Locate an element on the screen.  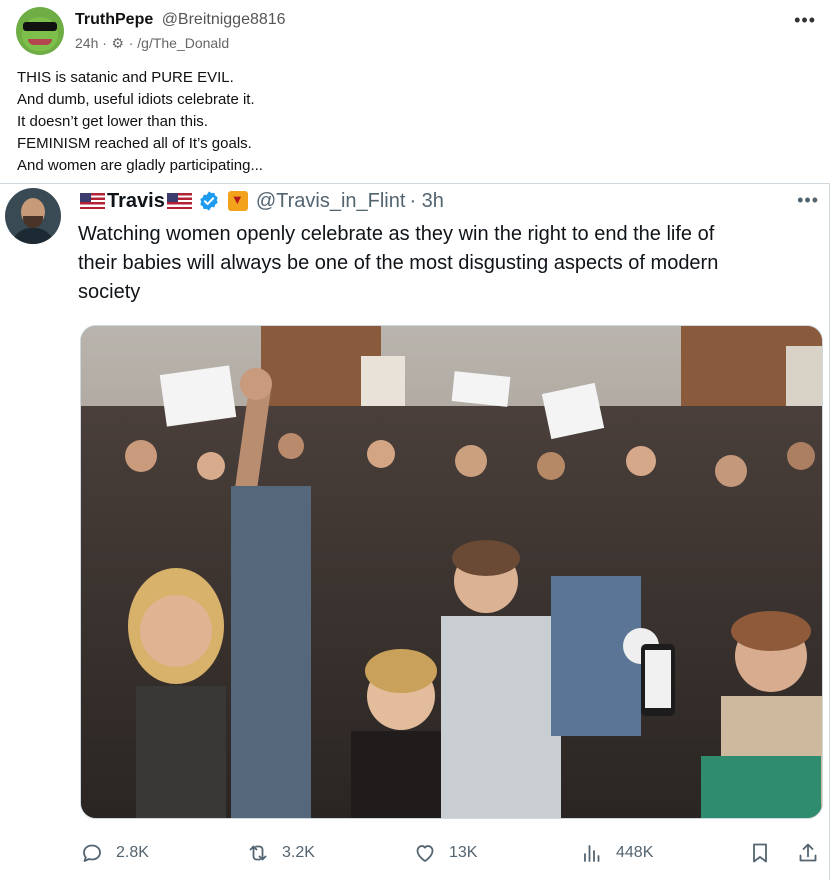
views-icon is located at coordinates (592, 853).